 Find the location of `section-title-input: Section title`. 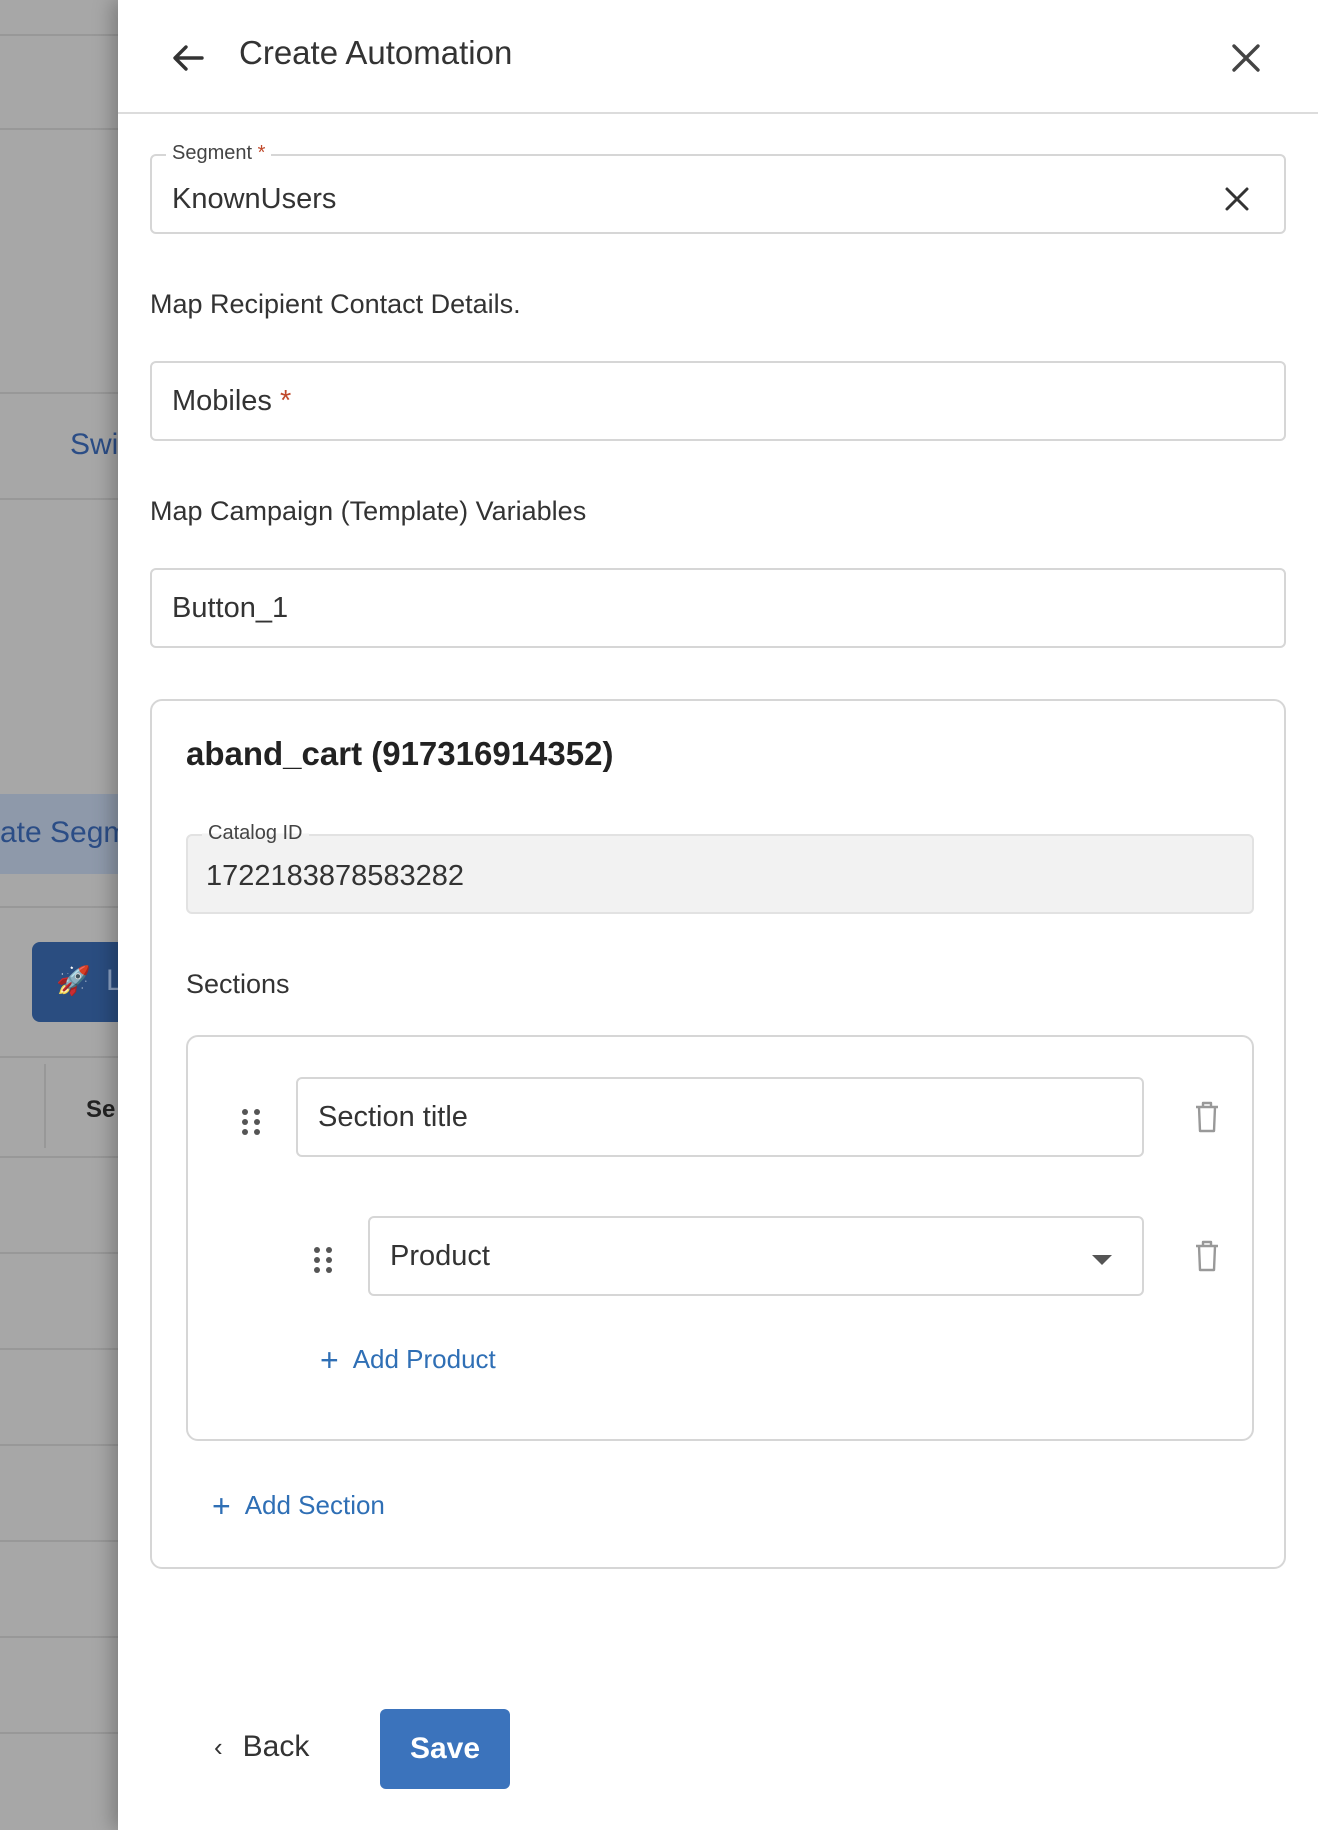

section-title-input: Section title is located at coordinates (720, 1117).